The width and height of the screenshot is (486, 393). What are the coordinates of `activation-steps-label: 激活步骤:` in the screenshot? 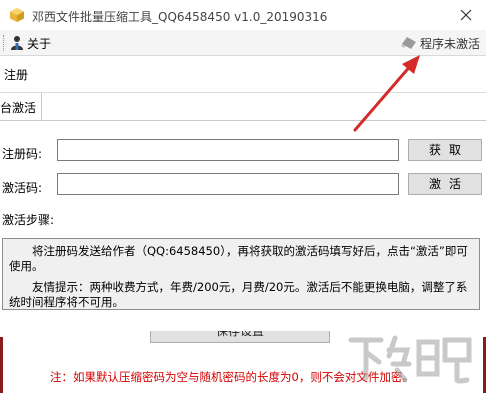 It's located at (28, 220).